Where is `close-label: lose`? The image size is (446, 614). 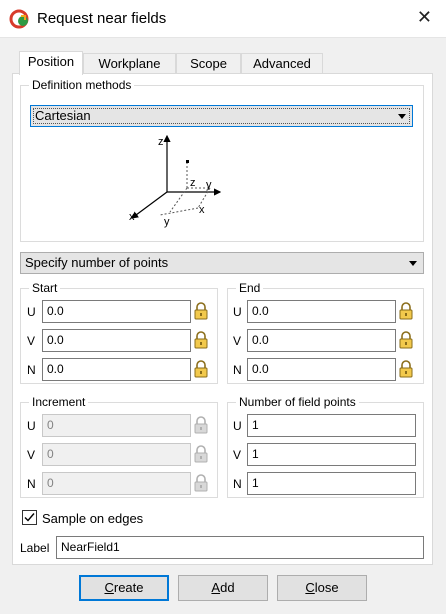
close-label: lose is located at coordinates (326, 587).